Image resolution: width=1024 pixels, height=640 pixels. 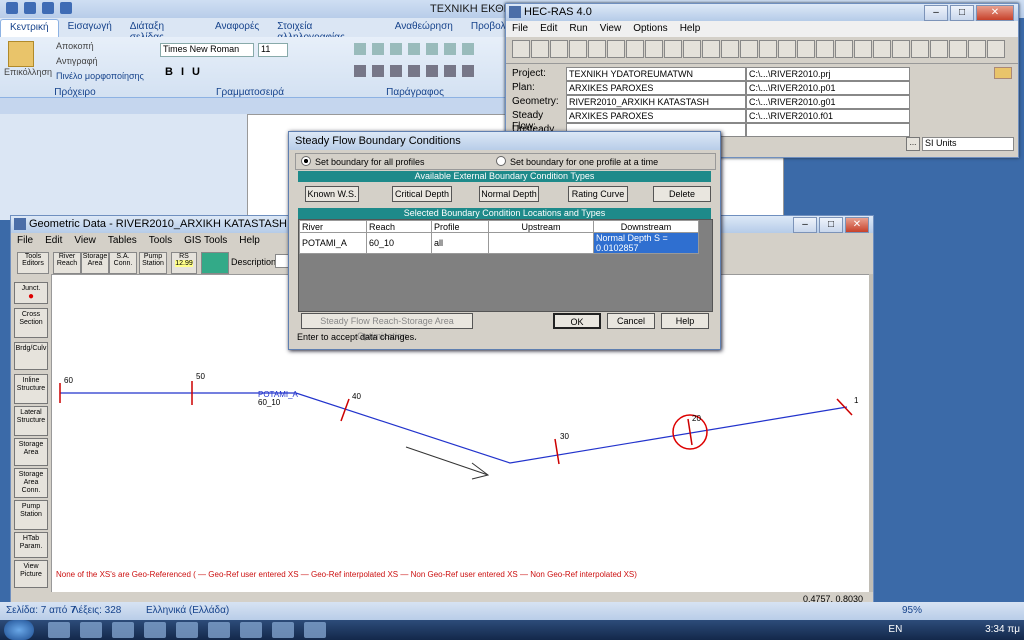 What do you see at coordinates (422, 194) in the screenshot?
I see `critical-depth-button: Critical Depth` at bounding box center [422, 194].